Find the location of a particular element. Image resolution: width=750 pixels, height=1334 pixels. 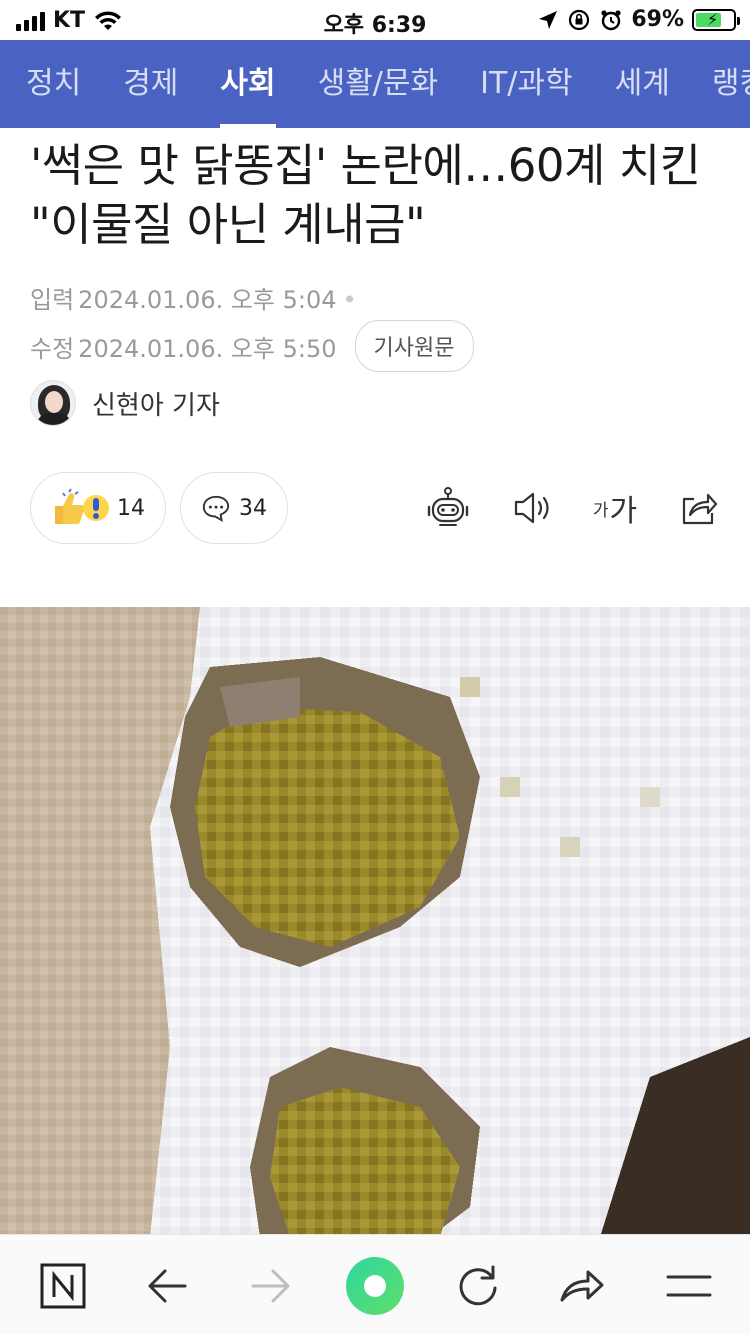

input-date-row: 입력 2024.01.06. 오후 5:04 • is located at coordinates (193, 297).